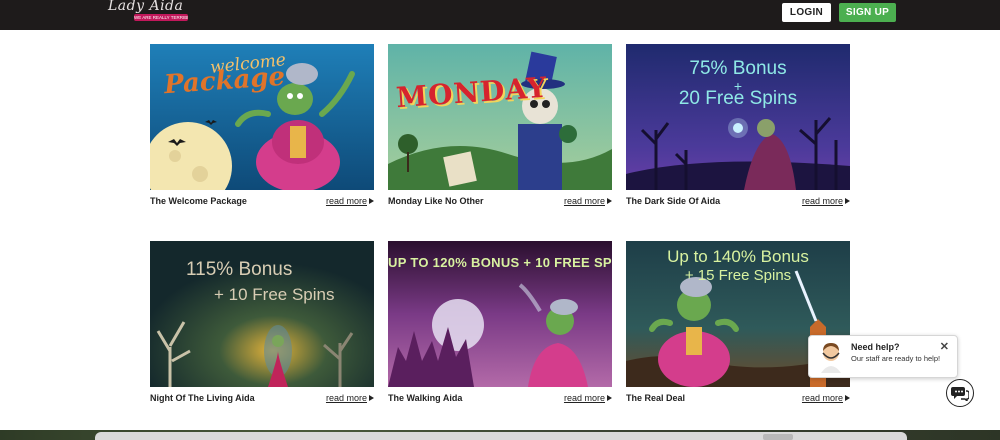  I want to click on promo-title: The Walking Aida, so click(425, 398).